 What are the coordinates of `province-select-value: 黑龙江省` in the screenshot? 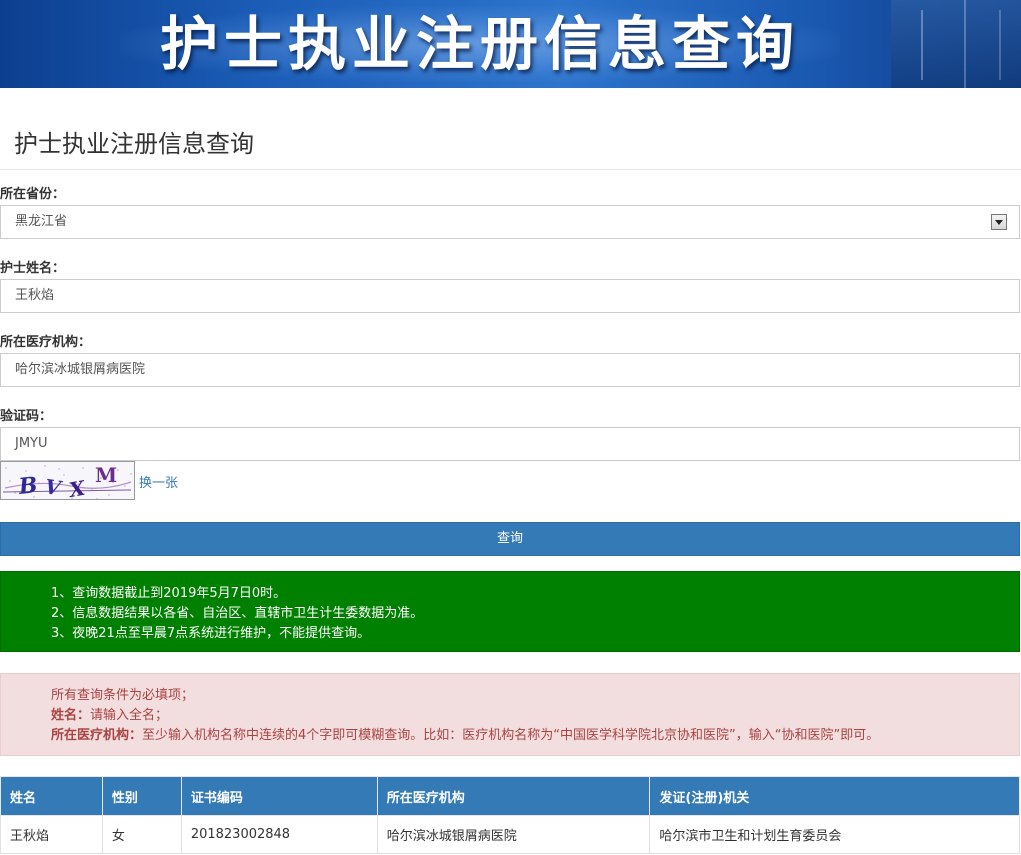 It's located at (41, 221).